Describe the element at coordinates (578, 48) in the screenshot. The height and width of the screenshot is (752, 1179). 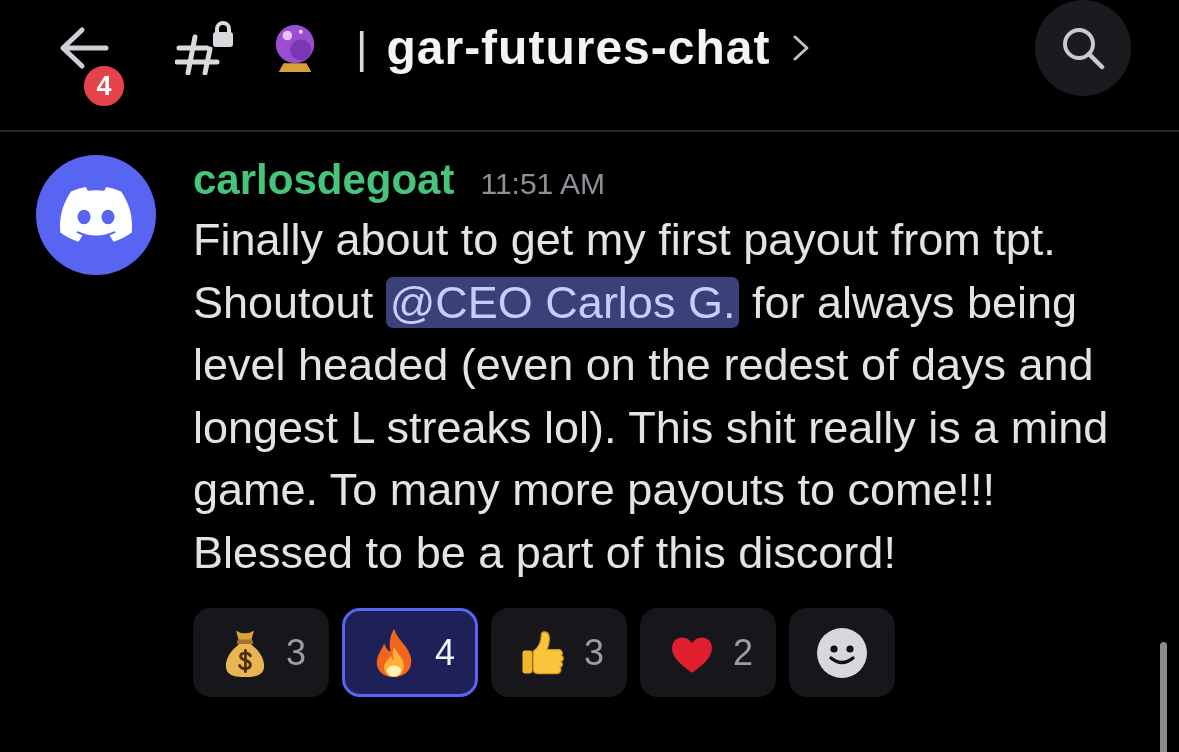
I see `channel-title: gar-futures-chat` at that location.